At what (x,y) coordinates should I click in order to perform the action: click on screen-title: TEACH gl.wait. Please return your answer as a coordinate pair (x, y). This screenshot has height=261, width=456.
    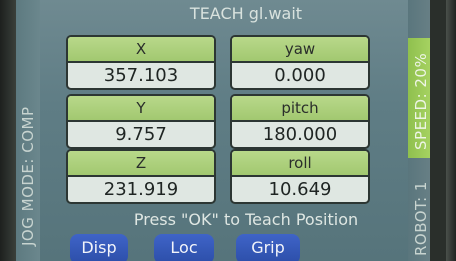
    Looking at the image, I should click on (246, 13).